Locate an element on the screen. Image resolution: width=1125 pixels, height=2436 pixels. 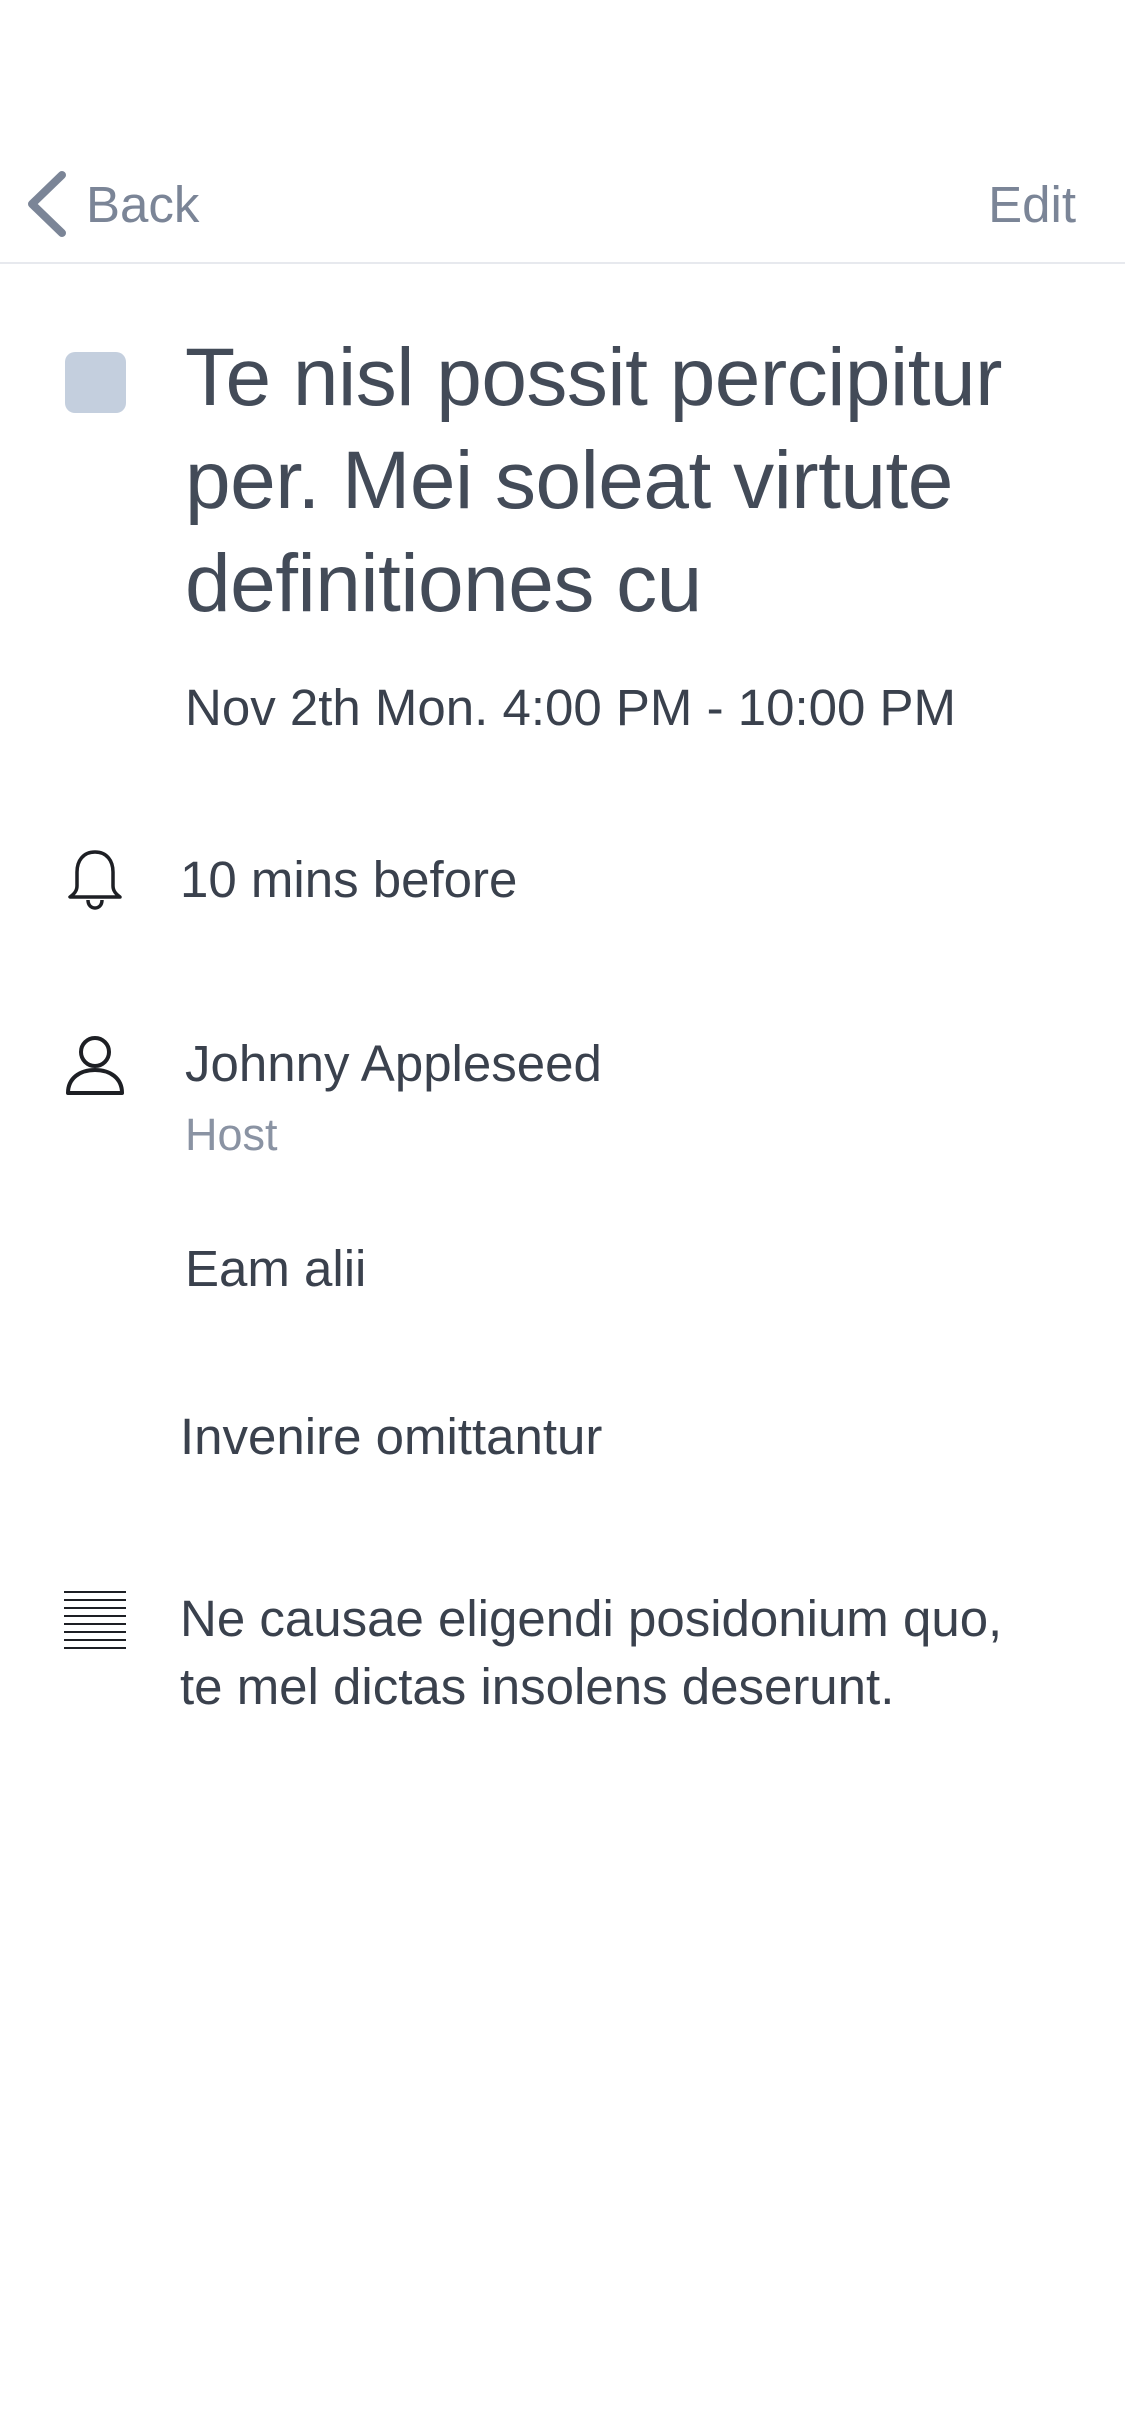
navigation-bar: Back Edit is located at coordinates (562, 132).